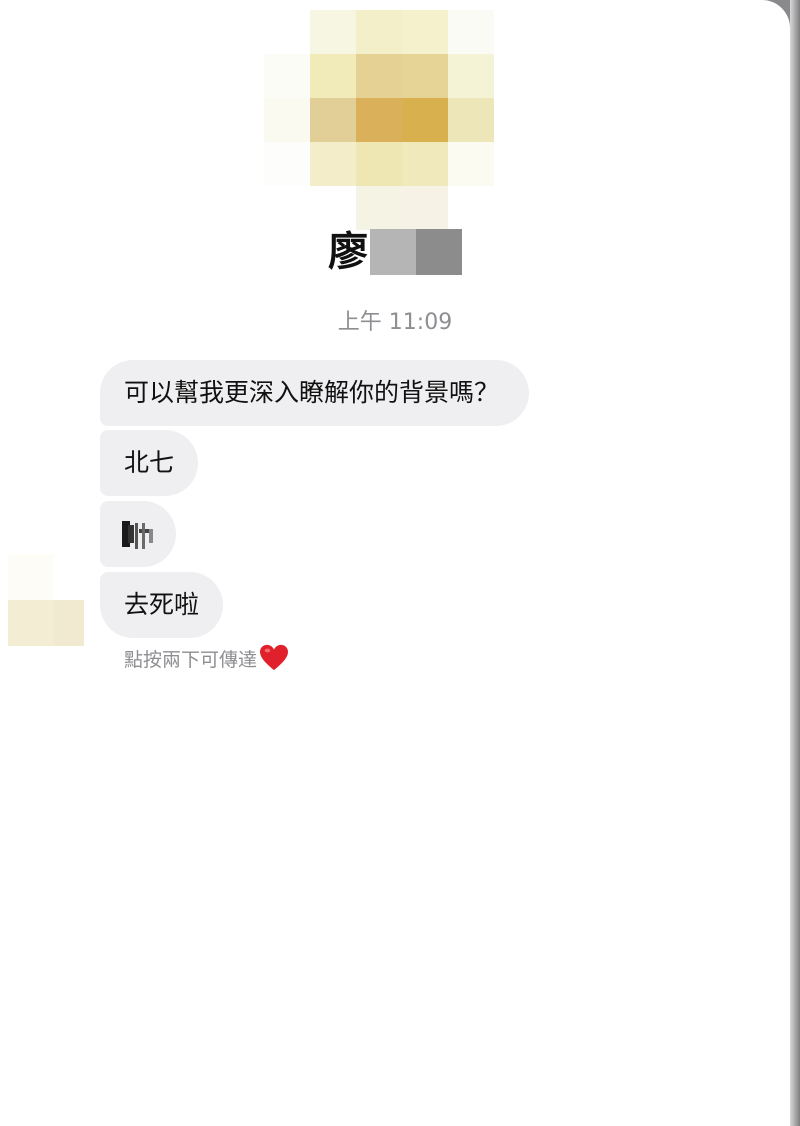  What do you see at coordinates (162, 605) in the screenshot?
I see `message-bubble: 去死啦` at bounding box center [162, 605].